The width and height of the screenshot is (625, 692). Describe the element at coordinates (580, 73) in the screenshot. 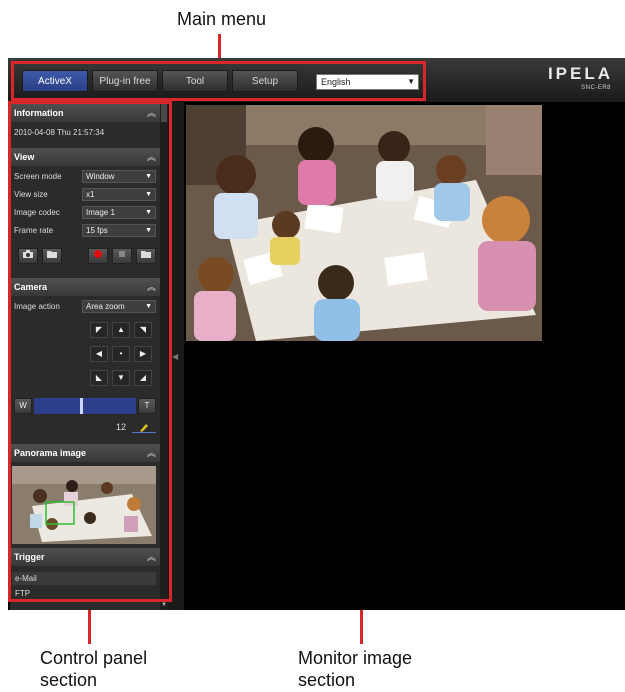

I see `brand-logo: IPELA` at that location.